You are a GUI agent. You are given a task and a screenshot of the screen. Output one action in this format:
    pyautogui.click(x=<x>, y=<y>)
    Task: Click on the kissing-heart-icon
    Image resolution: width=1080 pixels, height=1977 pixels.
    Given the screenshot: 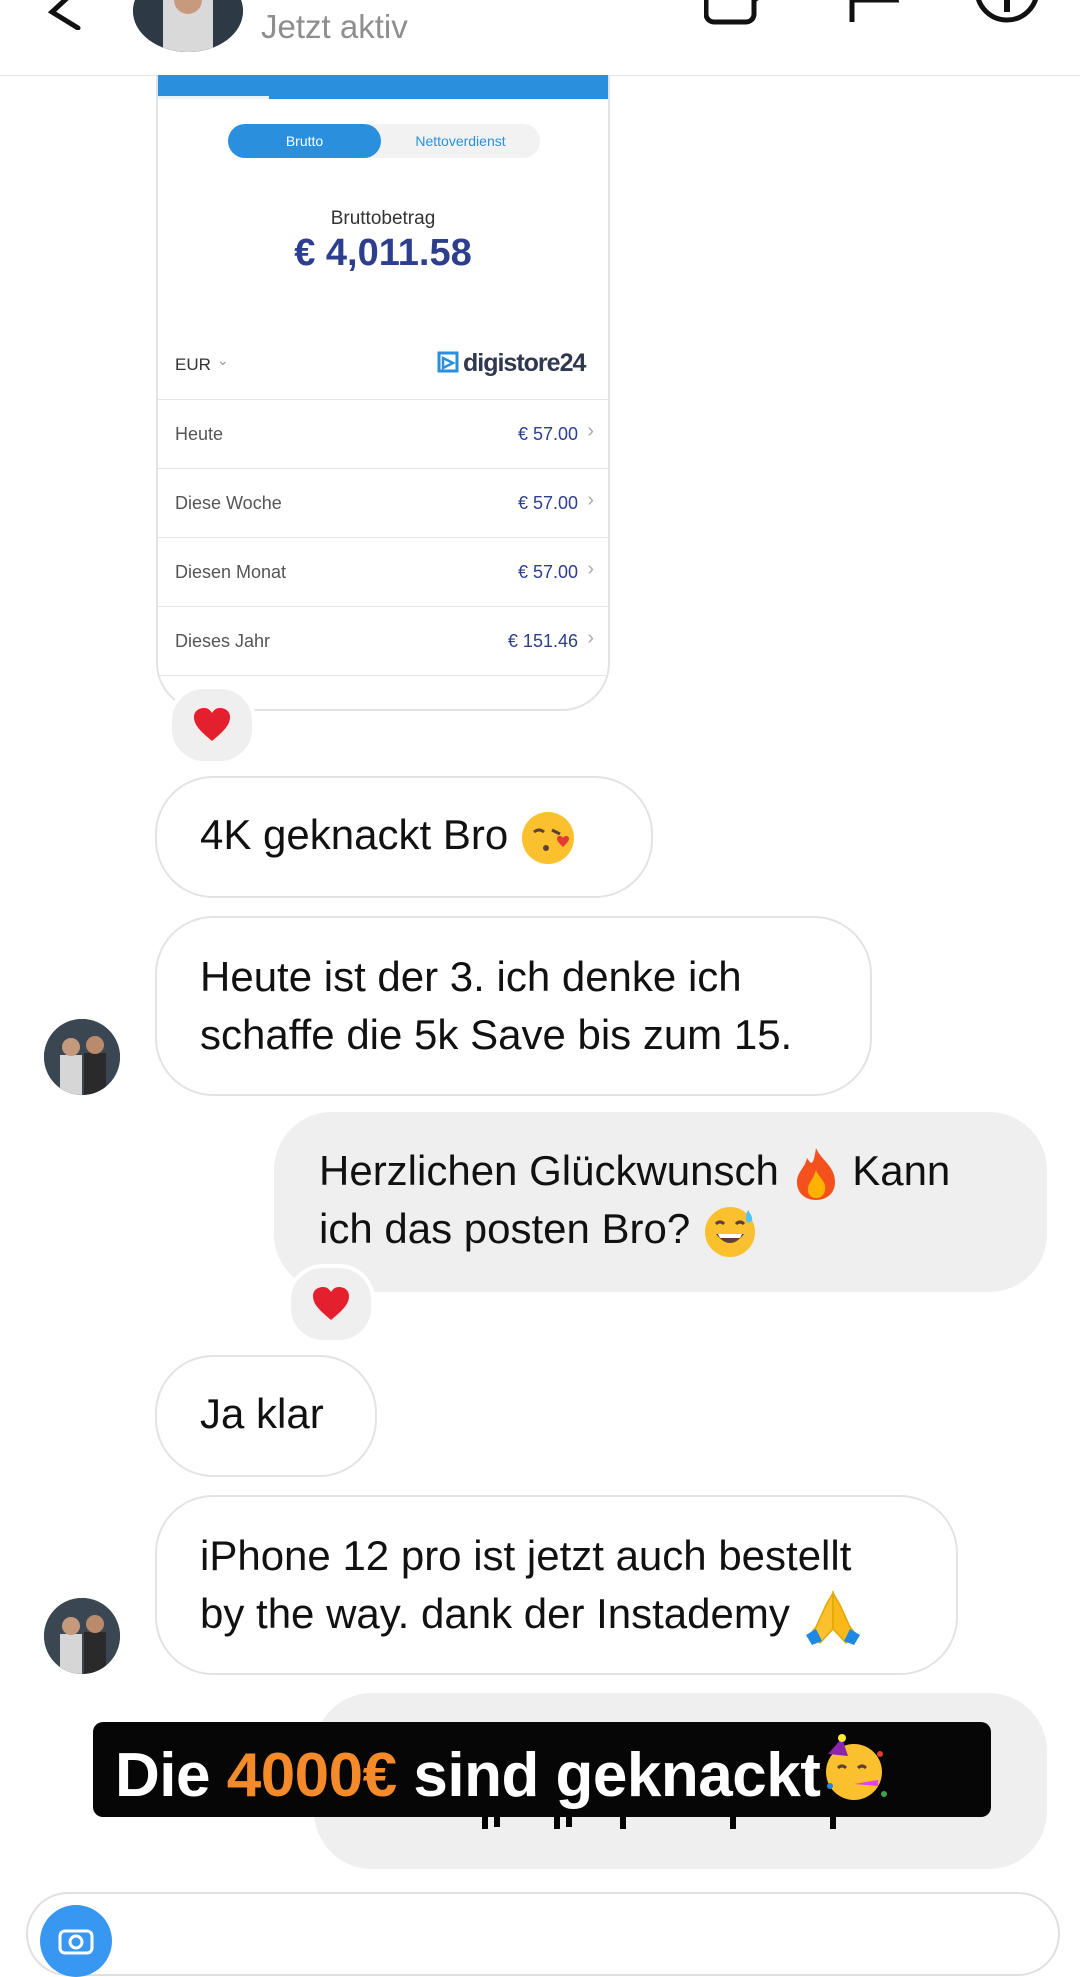 What is the action you would take?
    pyautogui.click(x=547, y=837)
    